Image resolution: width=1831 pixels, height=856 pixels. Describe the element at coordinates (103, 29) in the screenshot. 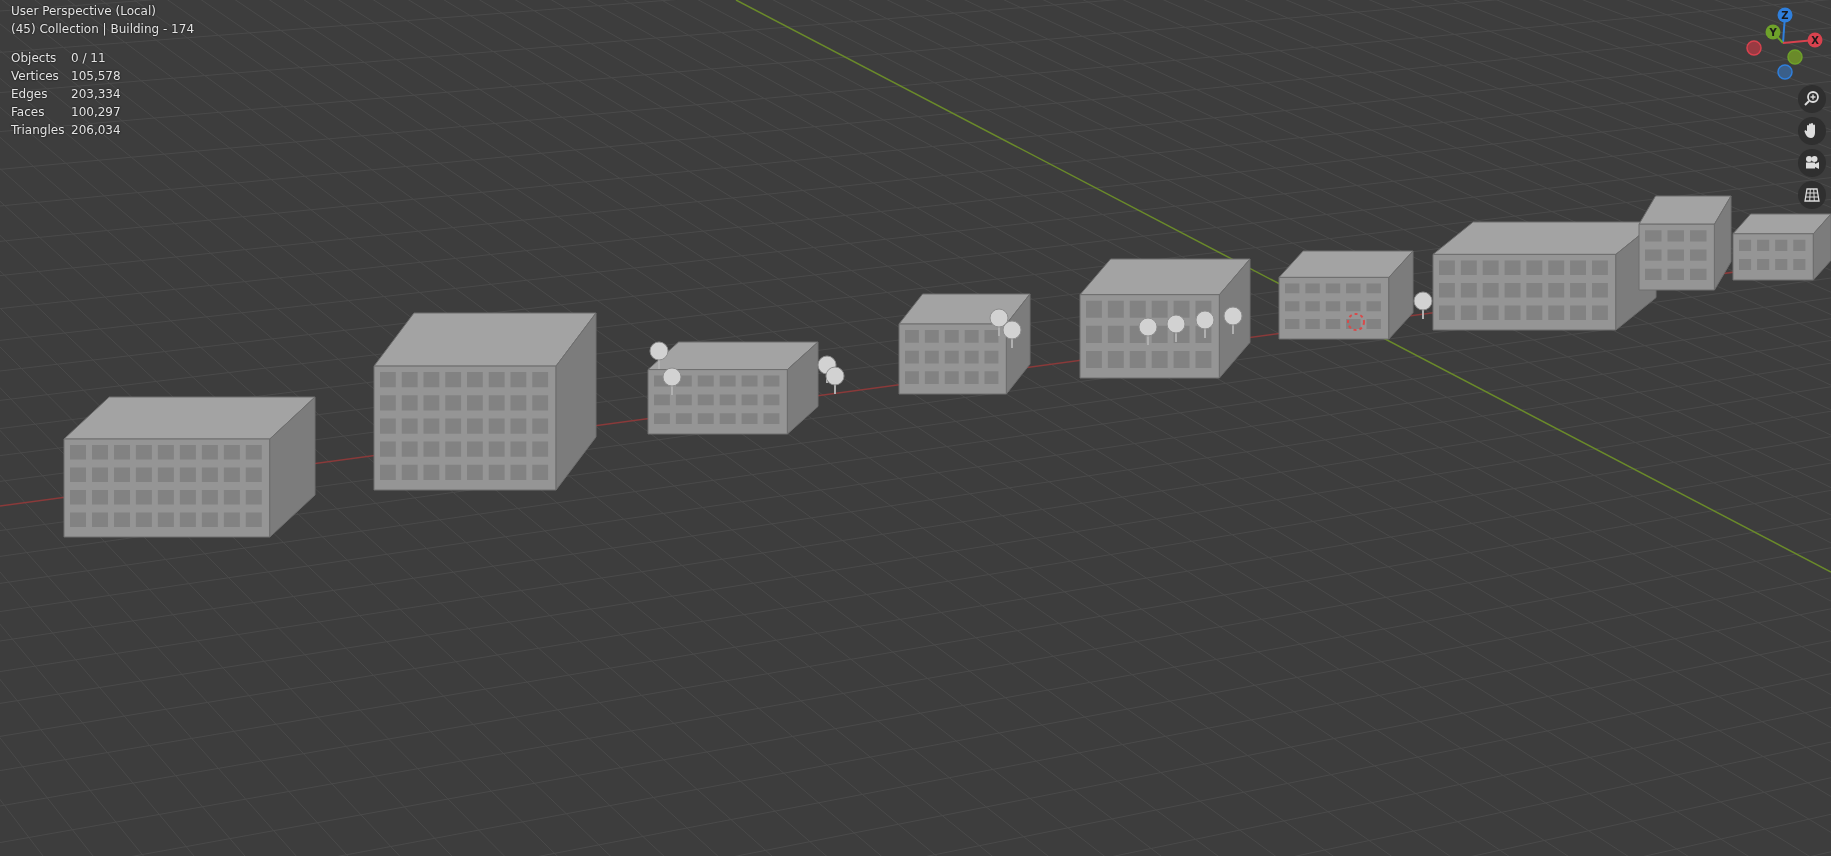

I see `collection-label: (45) Collection | Building - 174` at that location.